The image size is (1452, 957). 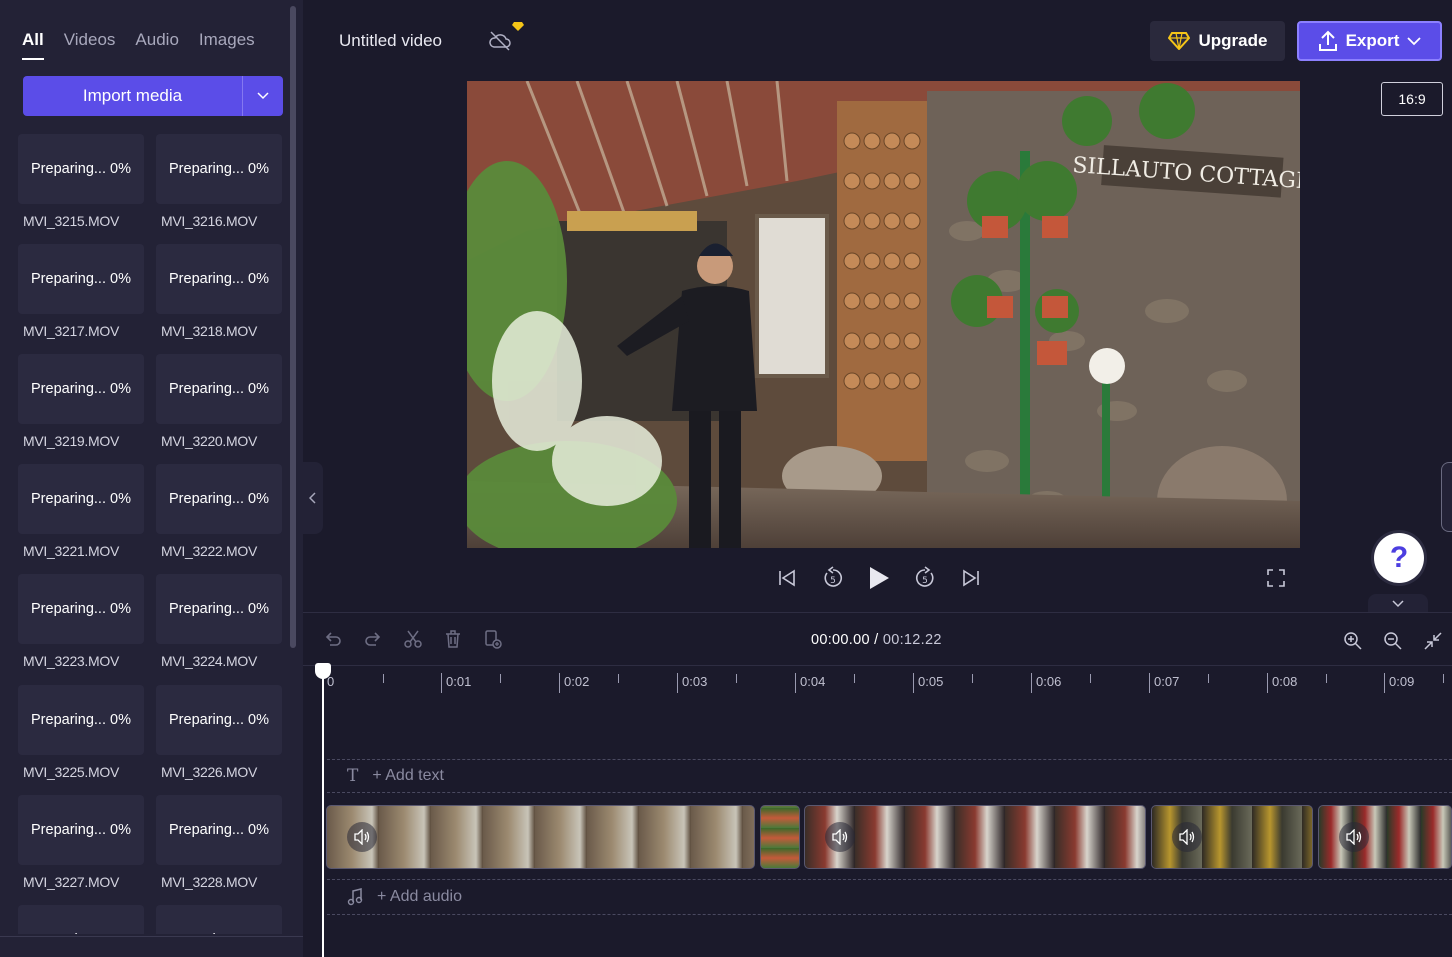 What do you see at coordinates (221, 291) in the screenshot?
I see `media-item: Preparing... 0% MVI_3218.MOV` at bounding box center [221, 291].